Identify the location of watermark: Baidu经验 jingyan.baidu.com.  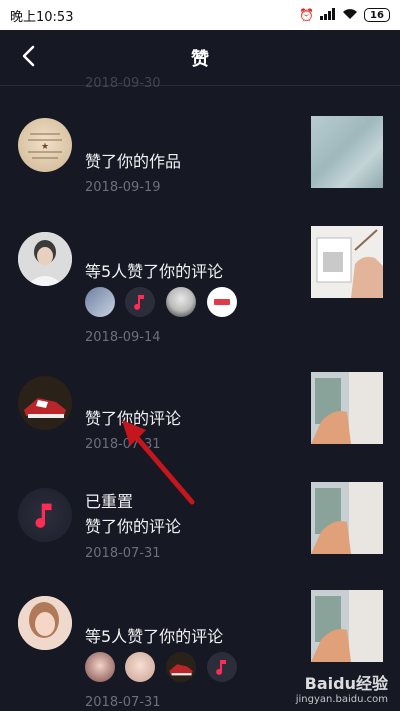
(342, 687).